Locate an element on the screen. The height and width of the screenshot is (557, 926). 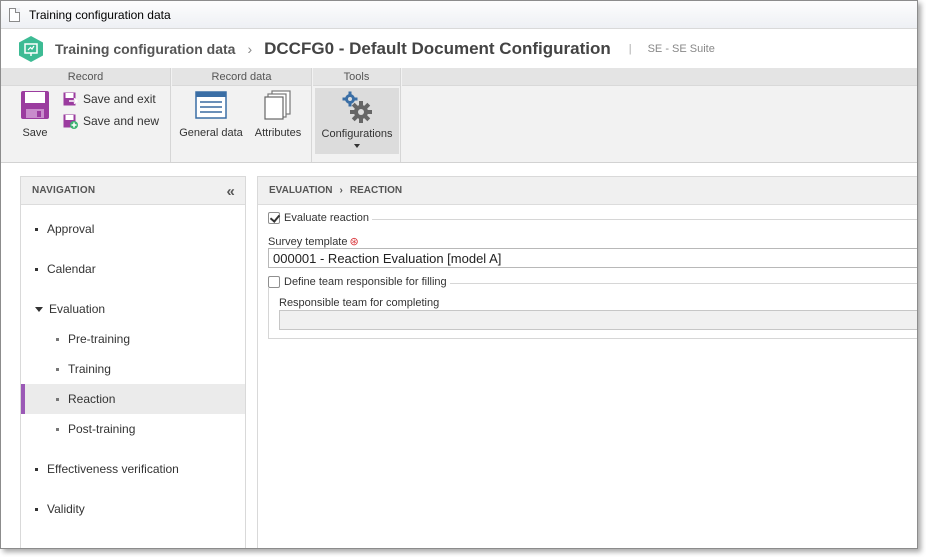
nav-item-label: Pre-training is located at coordinates (99, 339).